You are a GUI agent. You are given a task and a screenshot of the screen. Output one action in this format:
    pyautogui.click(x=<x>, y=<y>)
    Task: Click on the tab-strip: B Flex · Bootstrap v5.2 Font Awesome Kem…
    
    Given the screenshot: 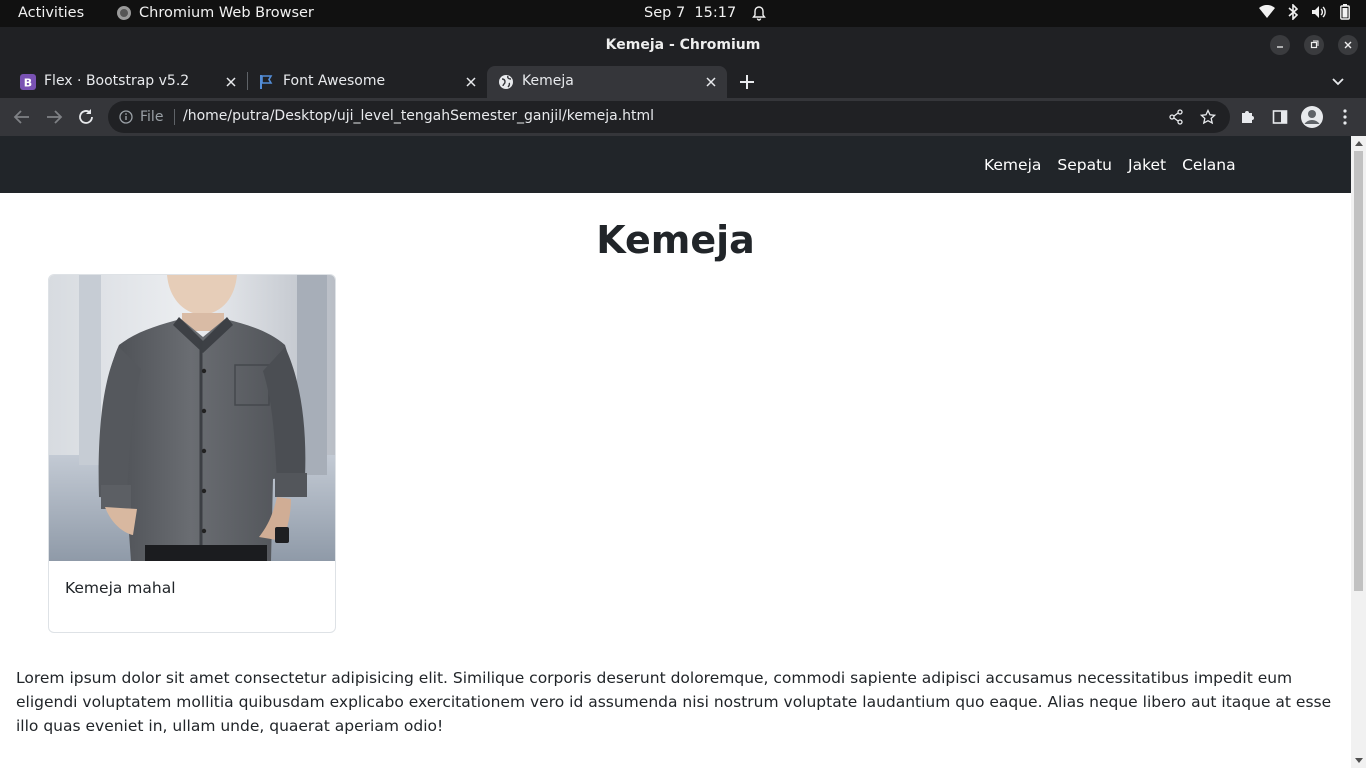 What is the action you would take?
    pyautogui.click(x=683, y=81)
    